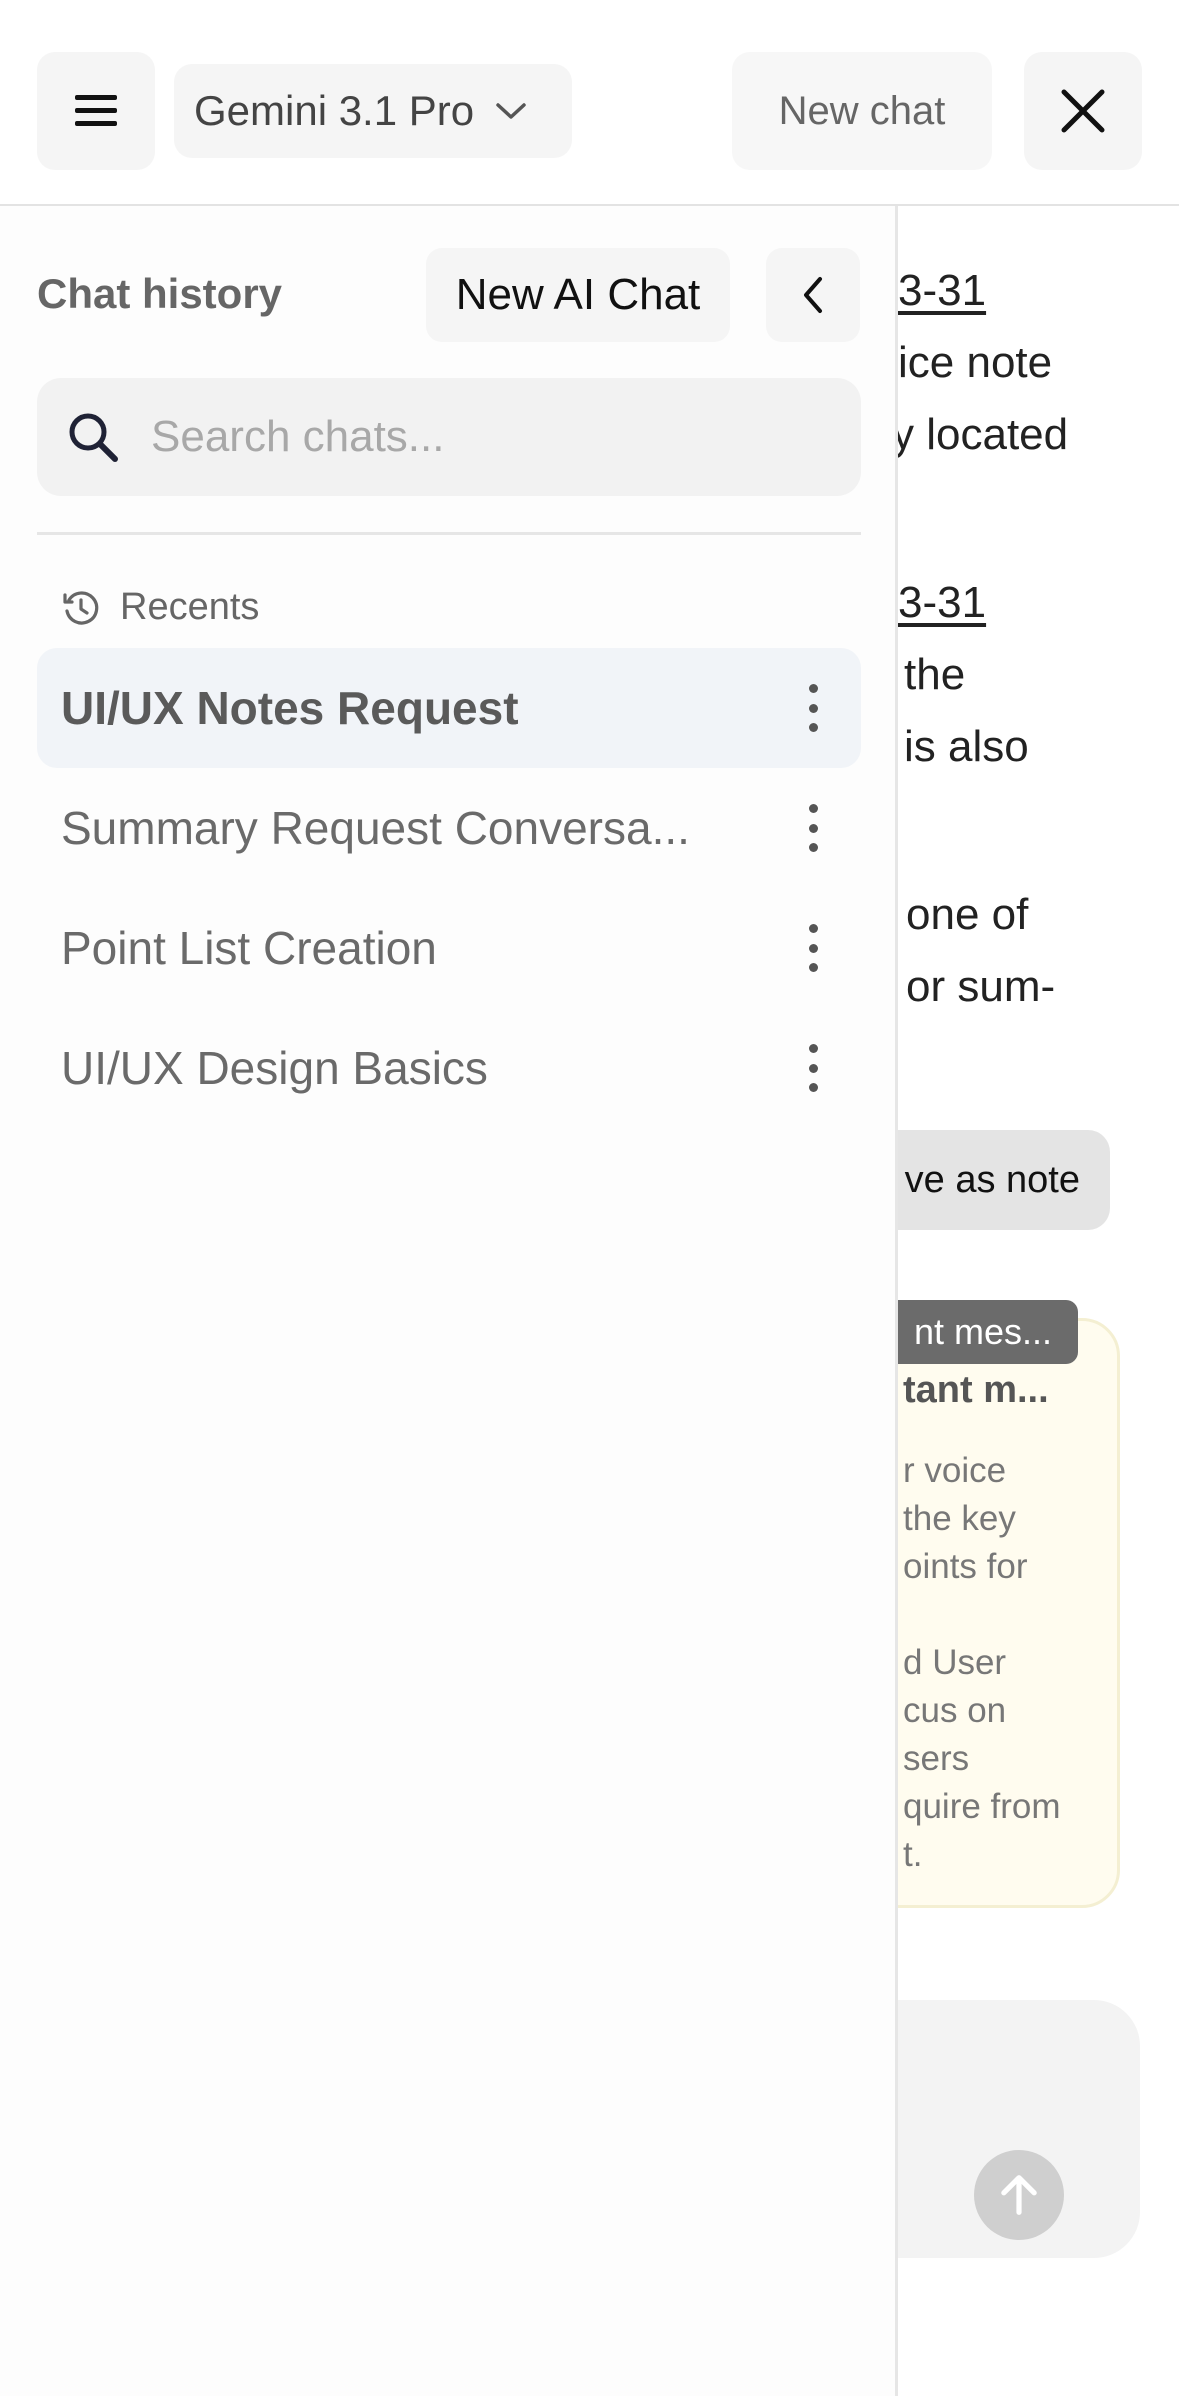 The image size is (1179, 2396). I want to click on divider, so click(449, 533).